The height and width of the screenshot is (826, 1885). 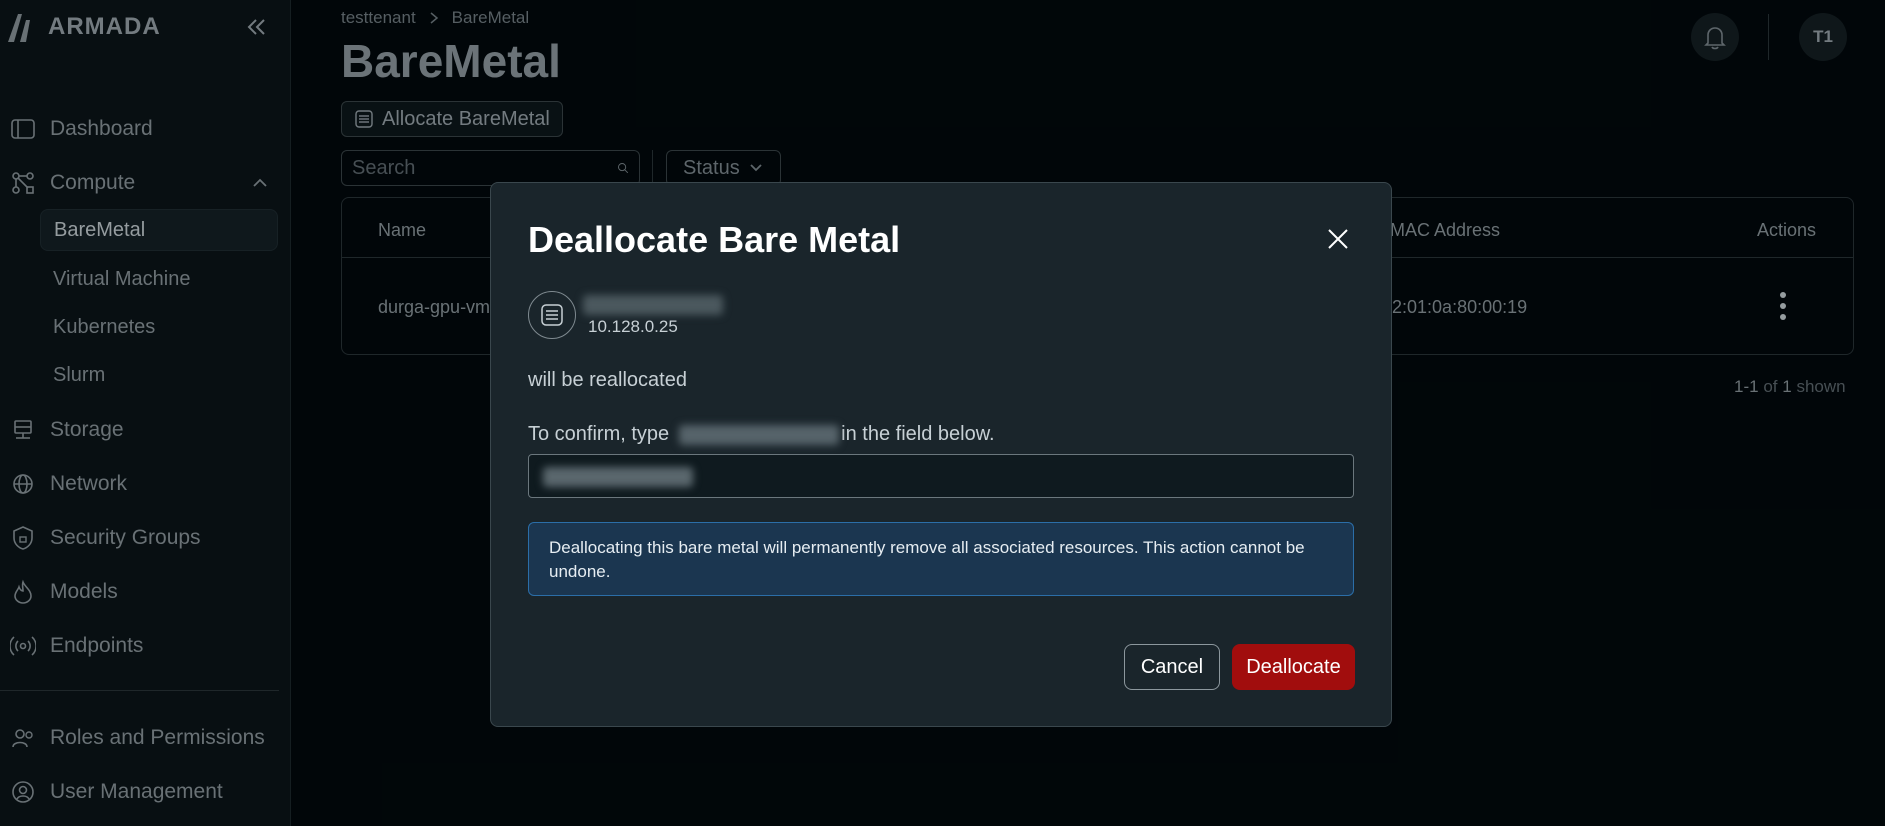 I want to click on confirm-suffix: in the field below., so click(x=918, y=434).